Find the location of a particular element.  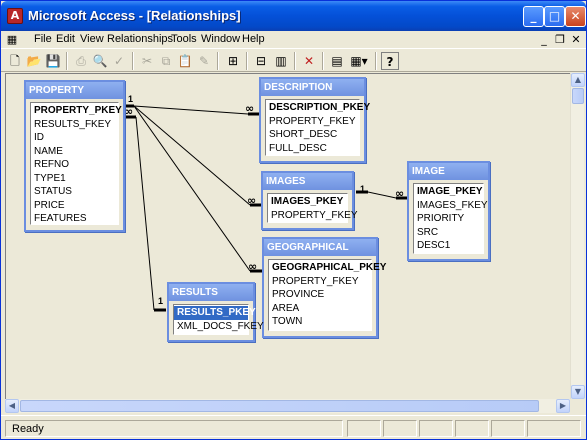

field-item: IMAGES_FKEY is located at coordinates (451, 206).